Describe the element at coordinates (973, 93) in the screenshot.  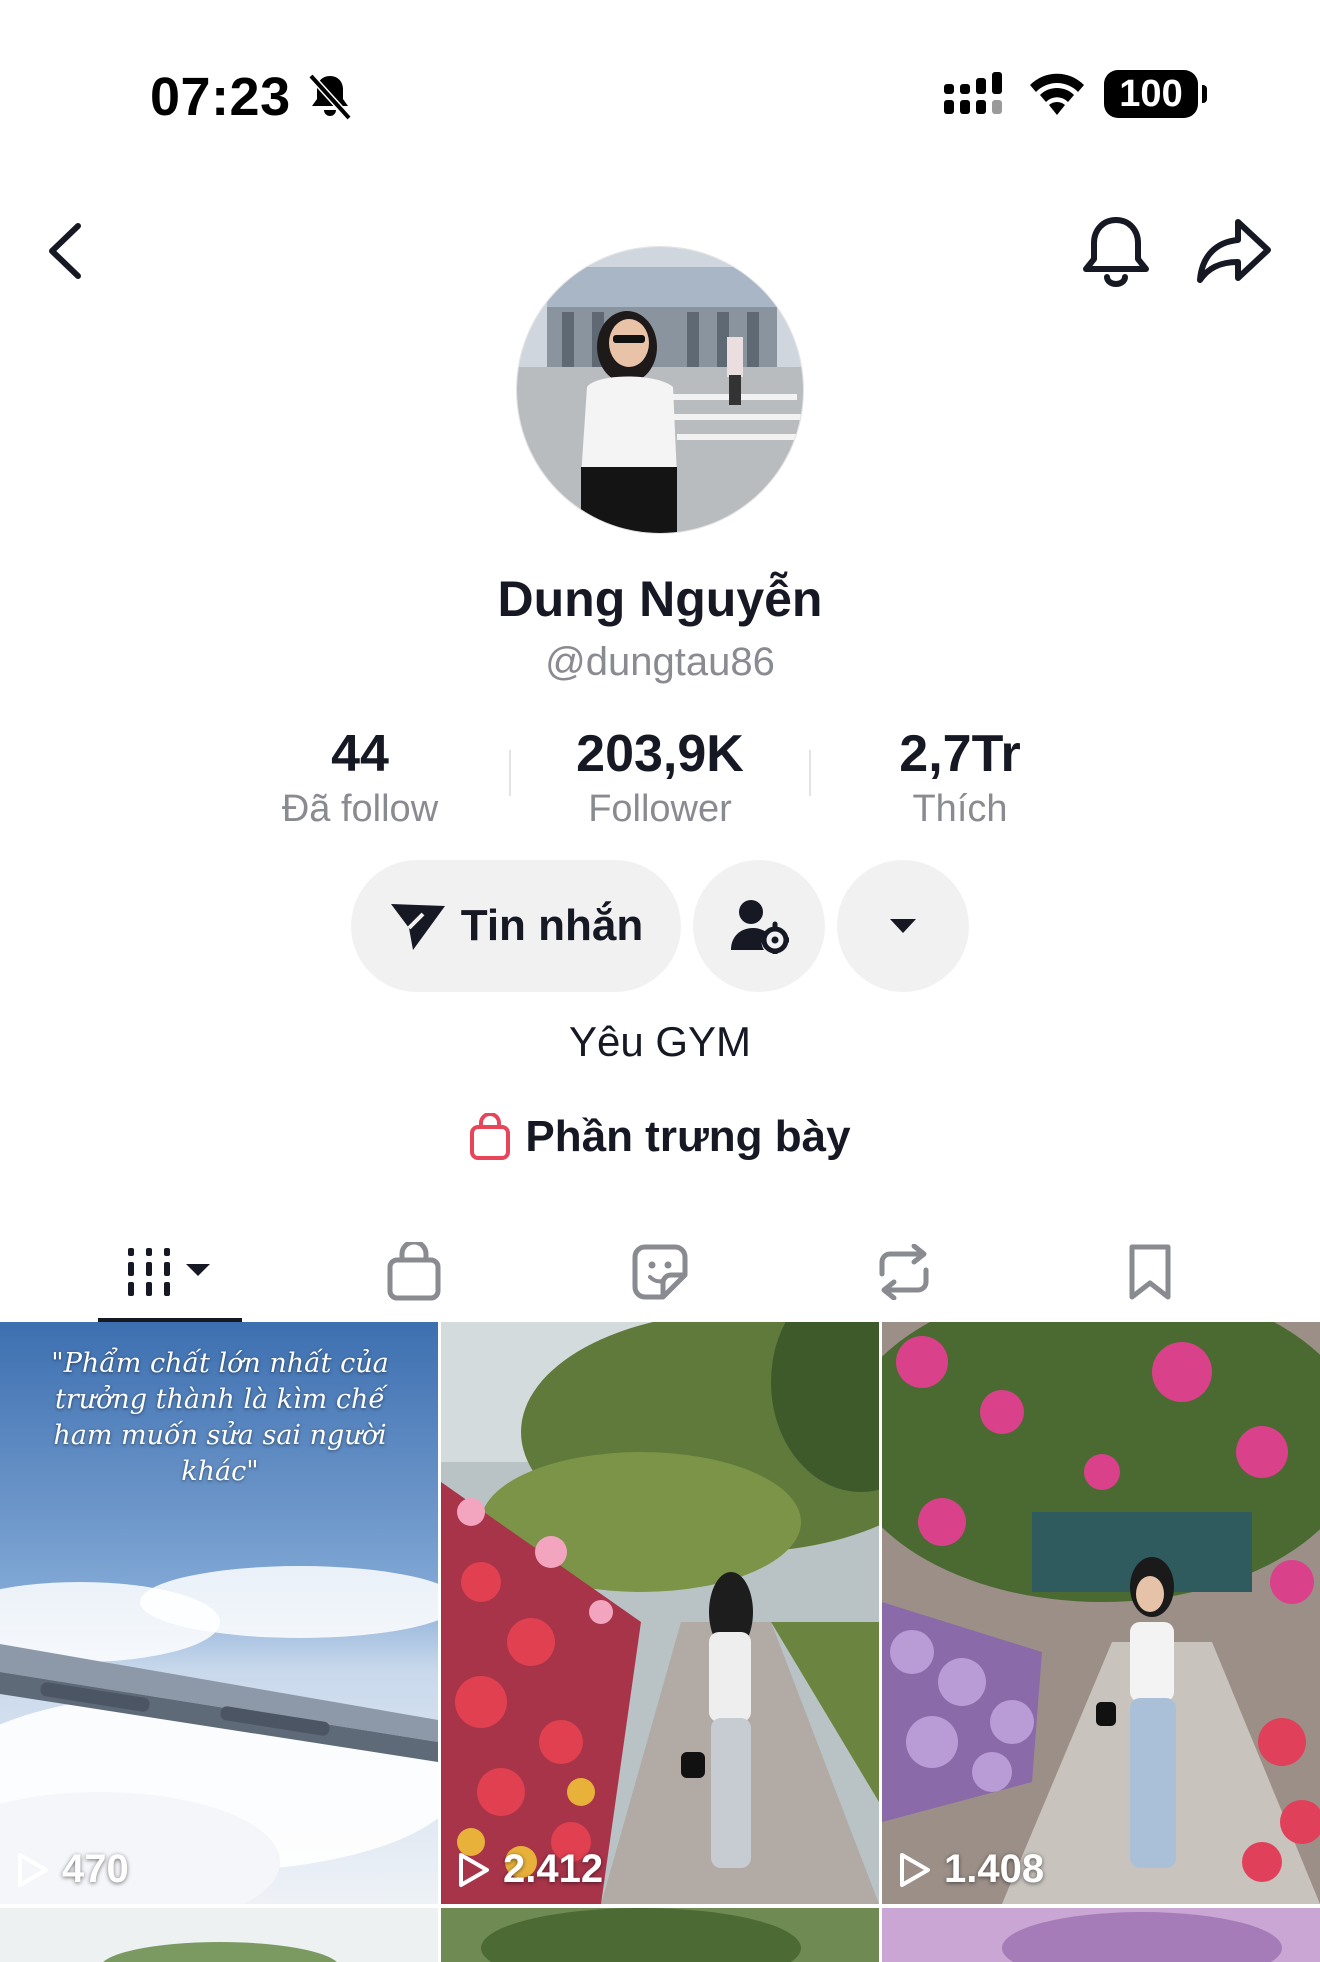
I see `cellular-signal-icon` at that location.